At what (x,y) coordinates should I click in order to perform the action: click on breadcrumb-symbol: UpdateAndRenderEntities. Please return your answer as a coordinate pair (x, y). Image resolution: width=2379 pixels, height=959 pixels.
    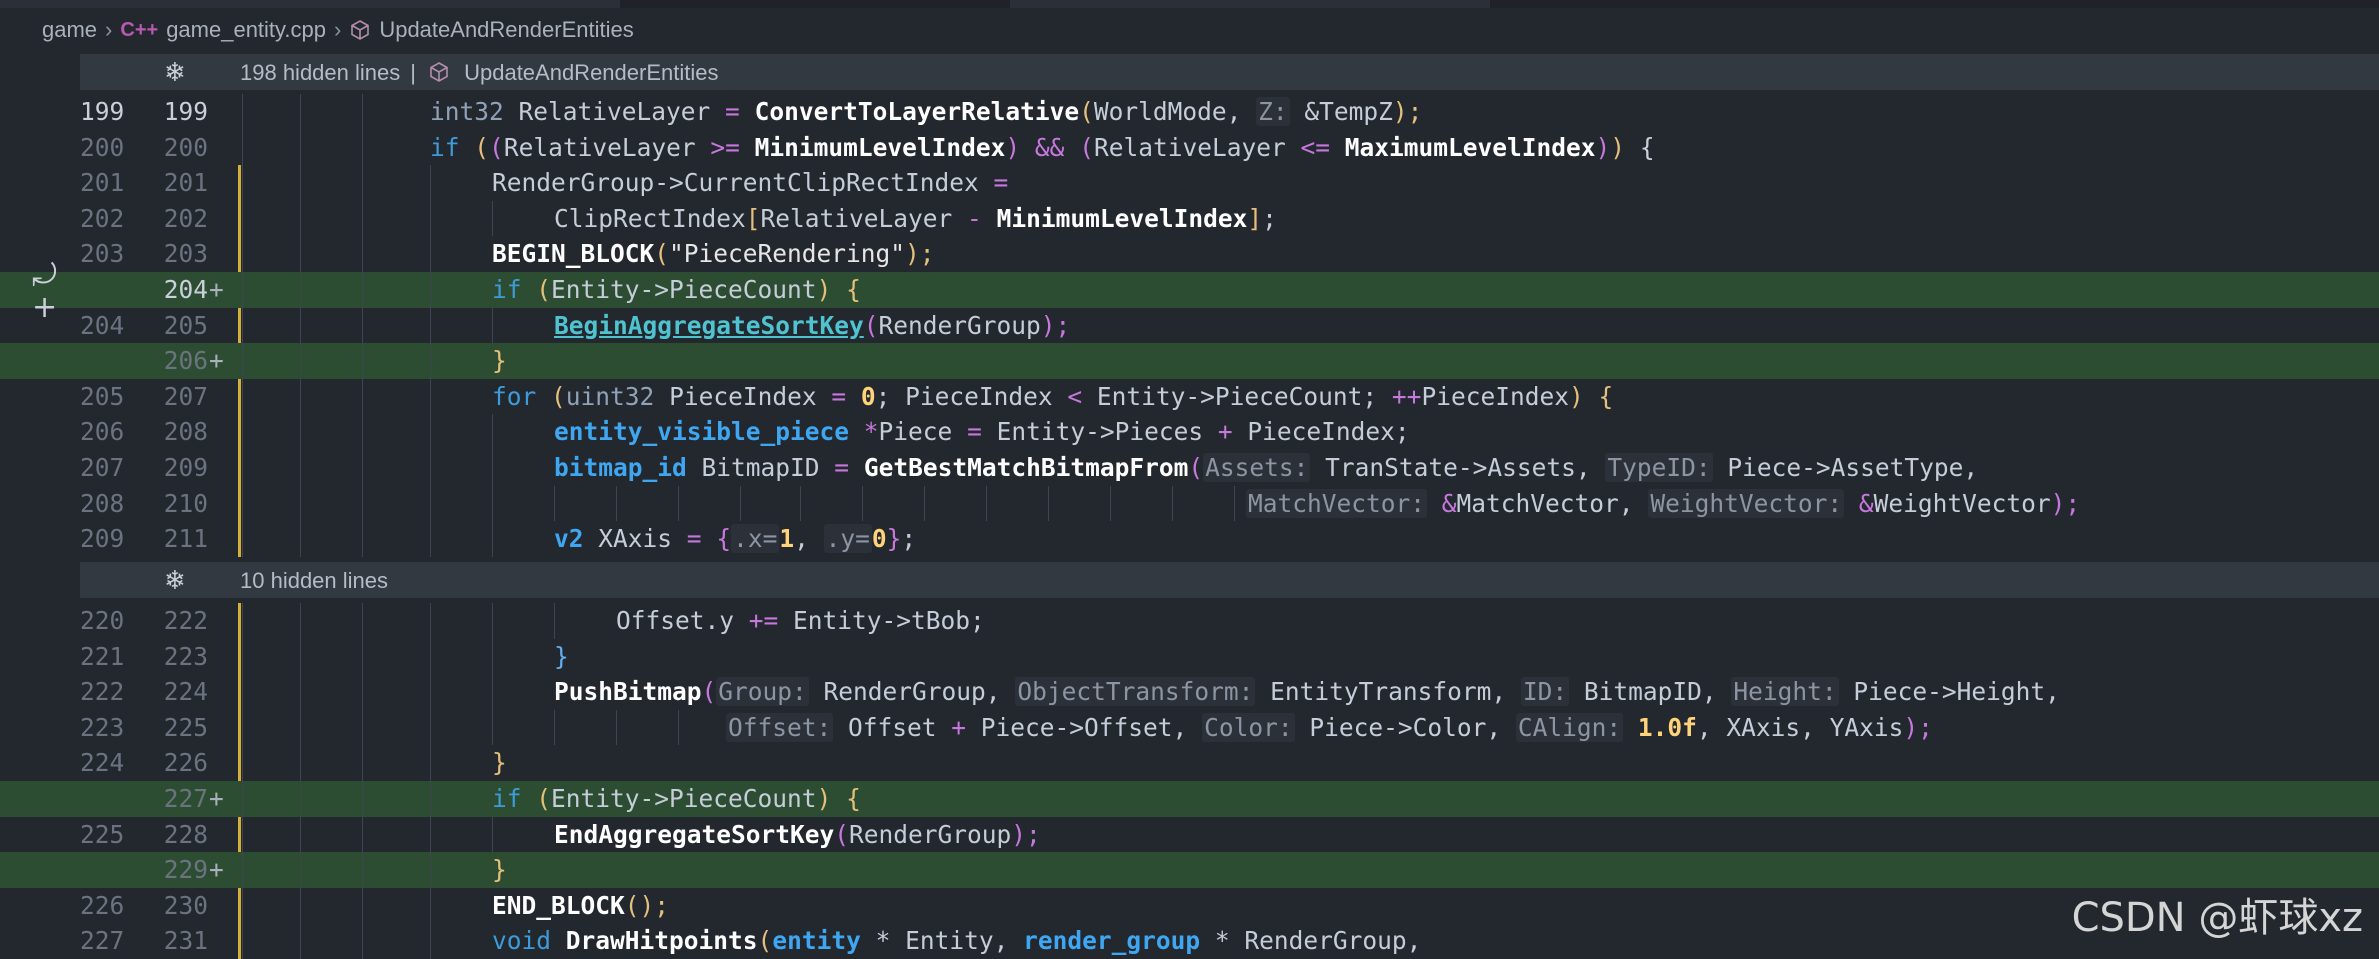
    Looking at the image, I should click on (506, 30).